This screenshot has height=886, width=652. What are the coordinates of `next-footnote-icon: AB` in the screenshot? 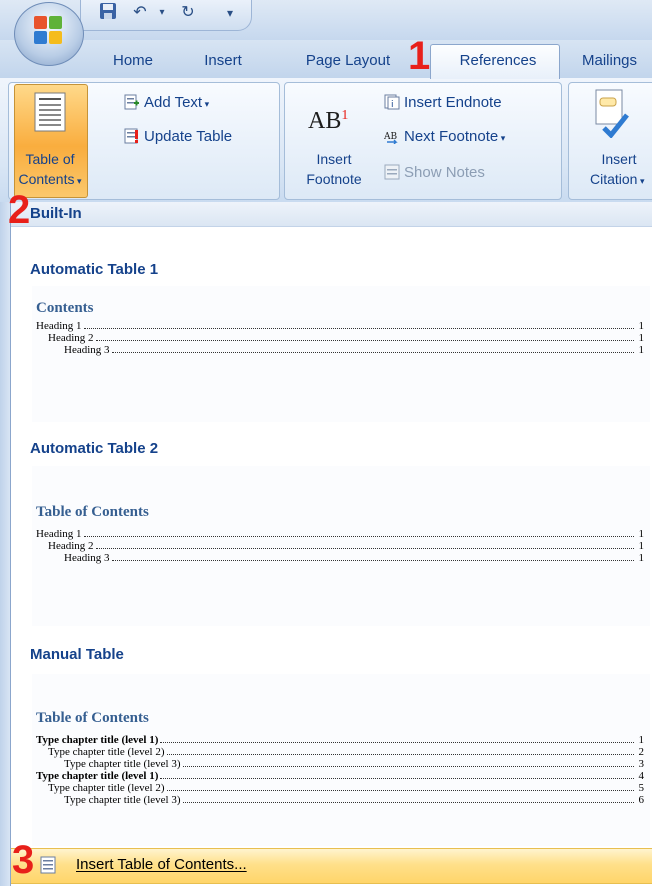 It's located at (391, 136).